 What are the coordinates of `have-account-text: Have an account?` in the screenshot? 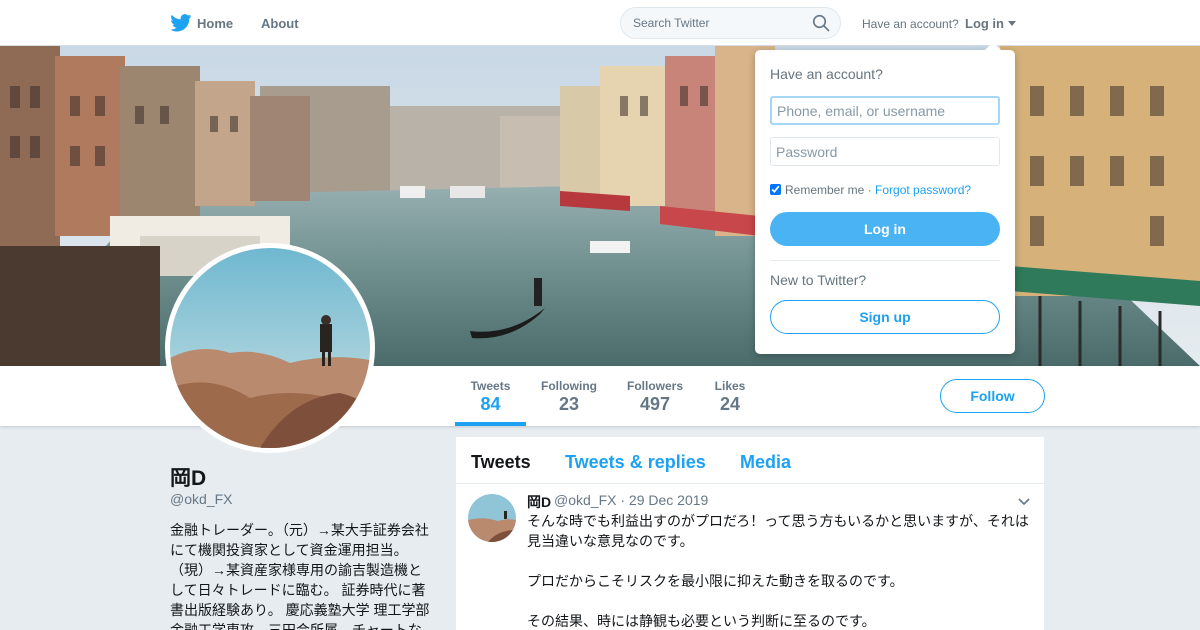 It's located at (910, 24).